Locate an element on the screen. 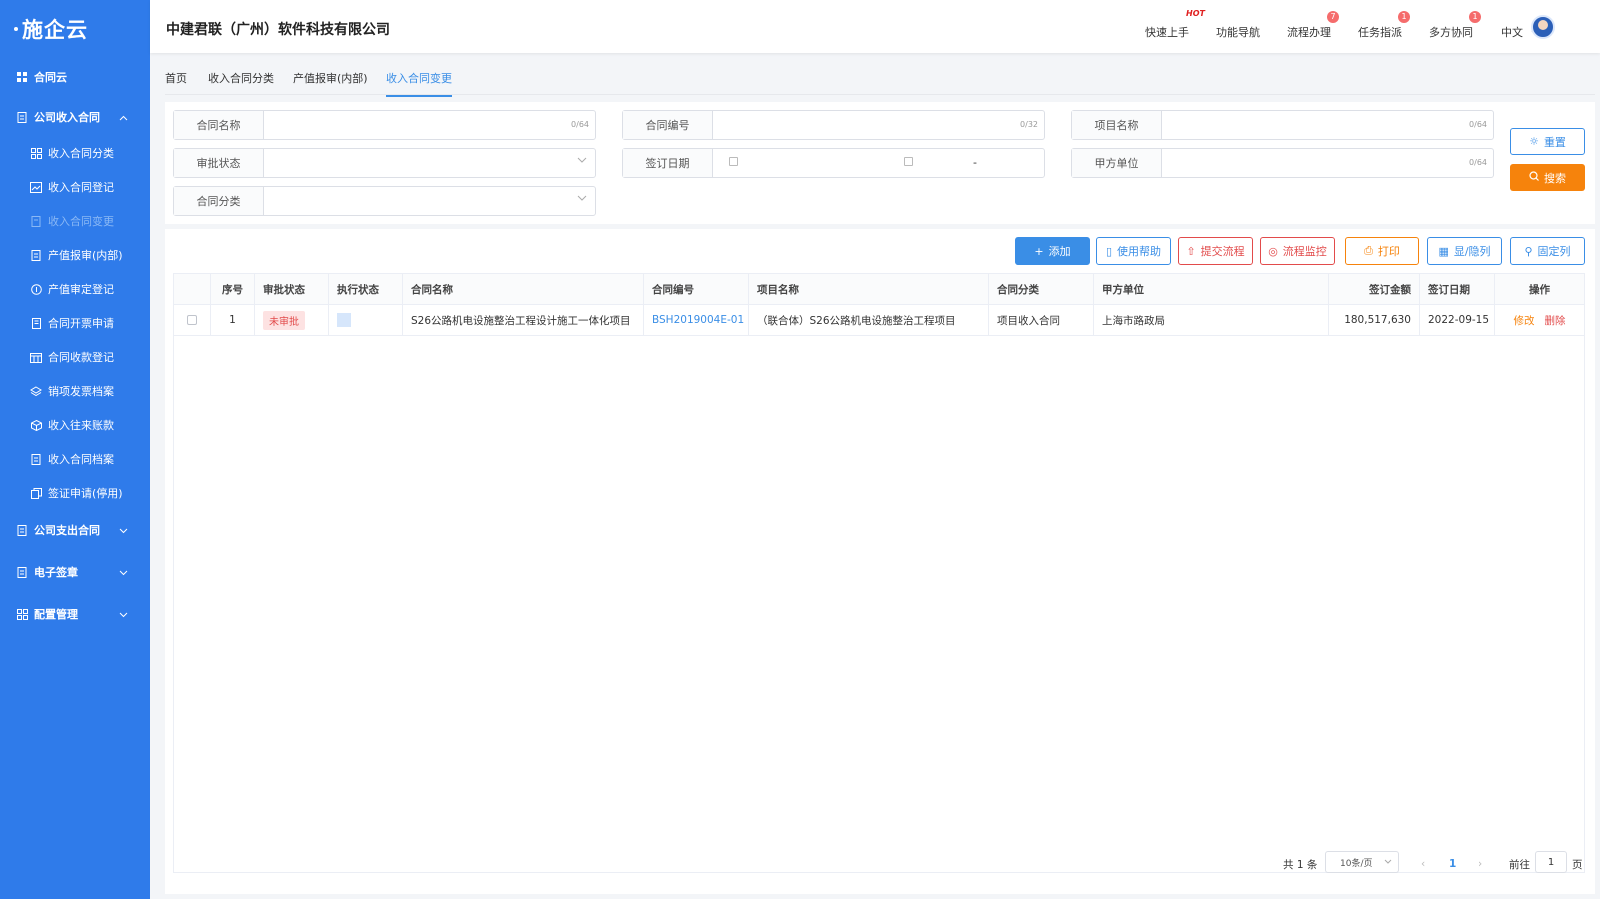 The image size is (1600, 899). sidebar-item-income-register: 收入合同登记 is located at coordinates (75, 187).